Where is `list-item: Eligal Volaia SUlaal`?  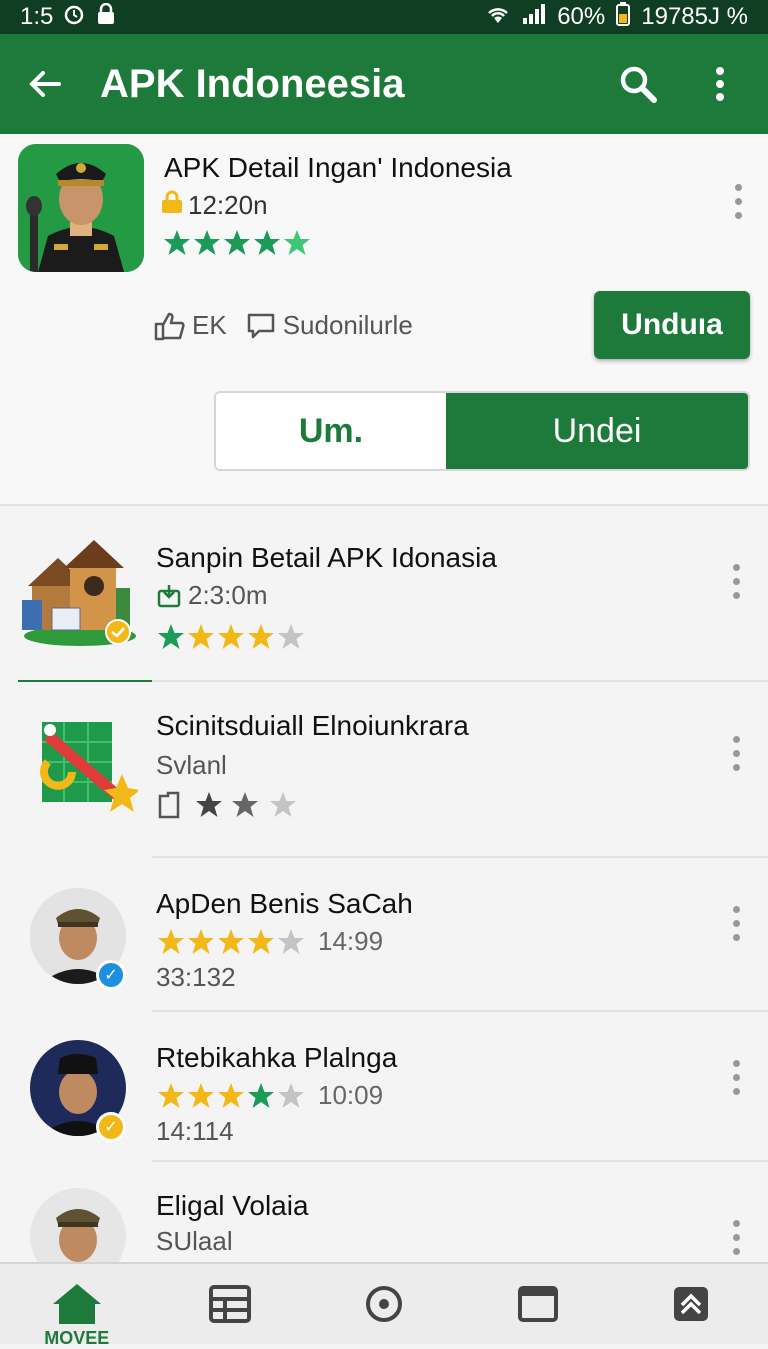 list-item: Eligal Volaia SUlaal is located at coordinates (384, 1212).